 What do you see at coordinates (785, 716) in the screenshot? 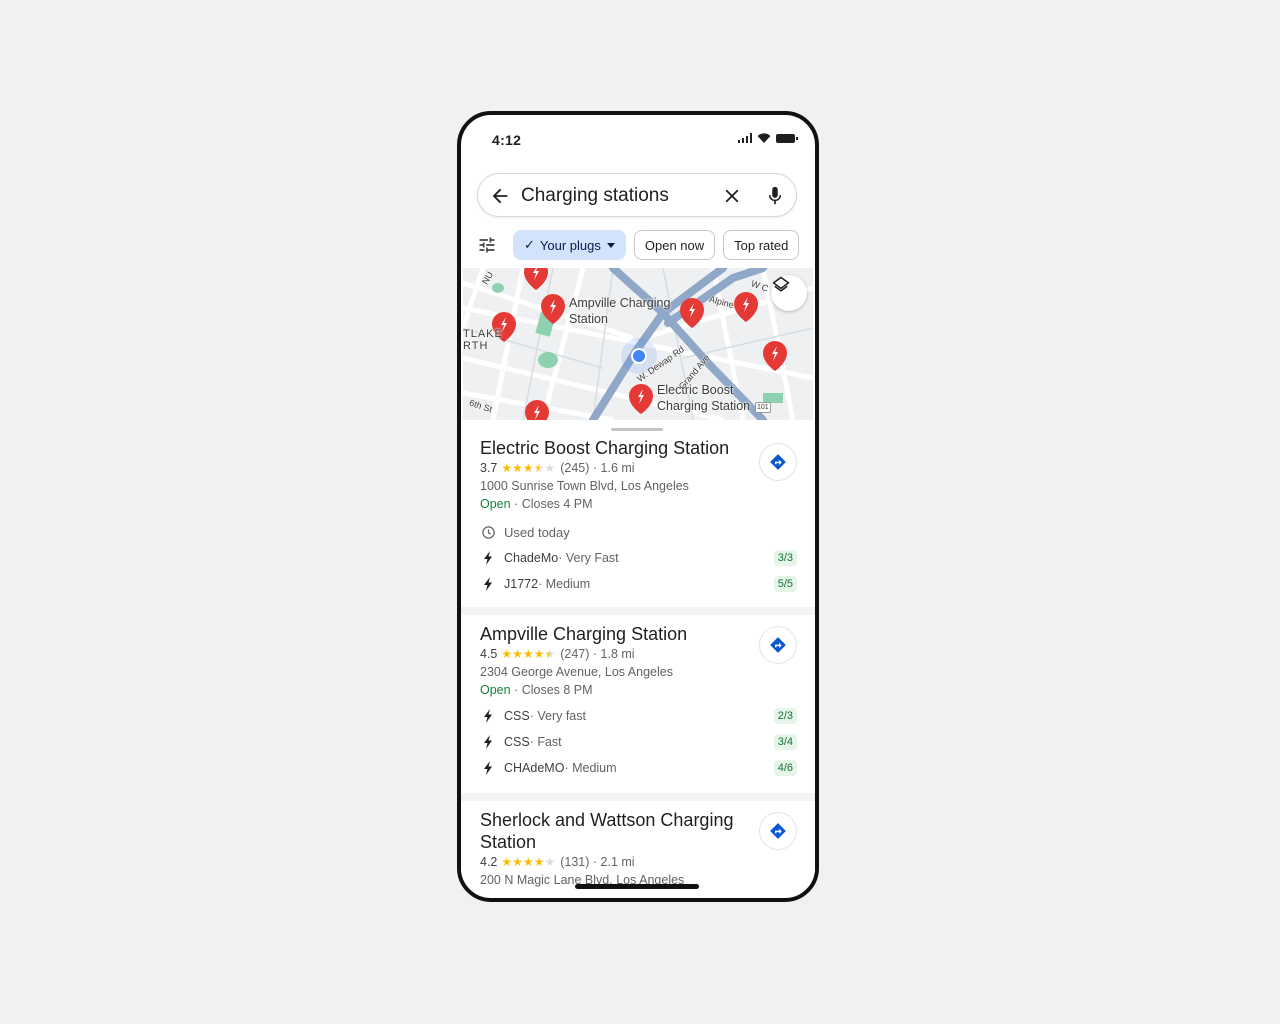
I see `availability-badge: 2/3` at bounding box center [785, 716].